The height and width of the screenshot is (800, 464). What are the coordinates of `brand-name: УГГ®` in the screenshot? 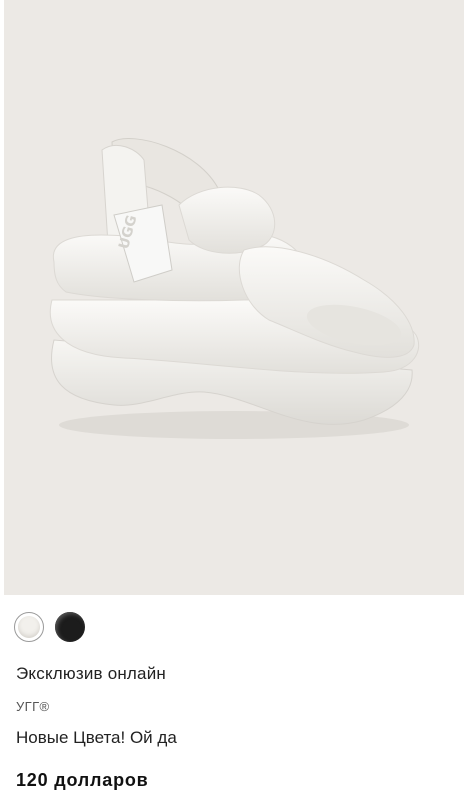 It's located at (33, 706).